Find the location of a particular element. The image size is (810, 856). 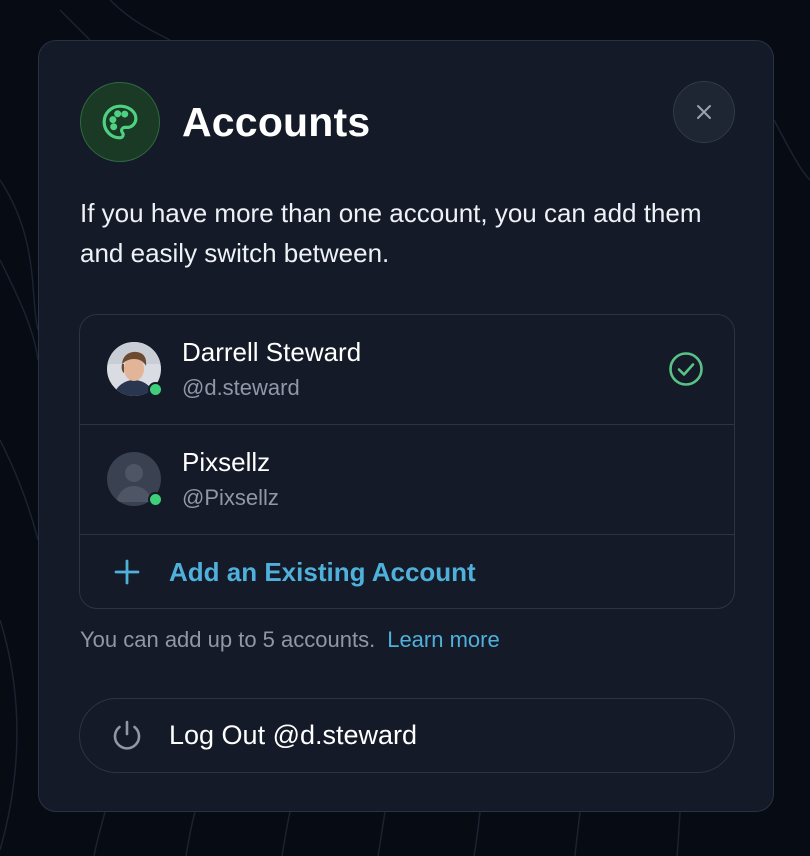

plus-icon is located at coordinates (127, 572).